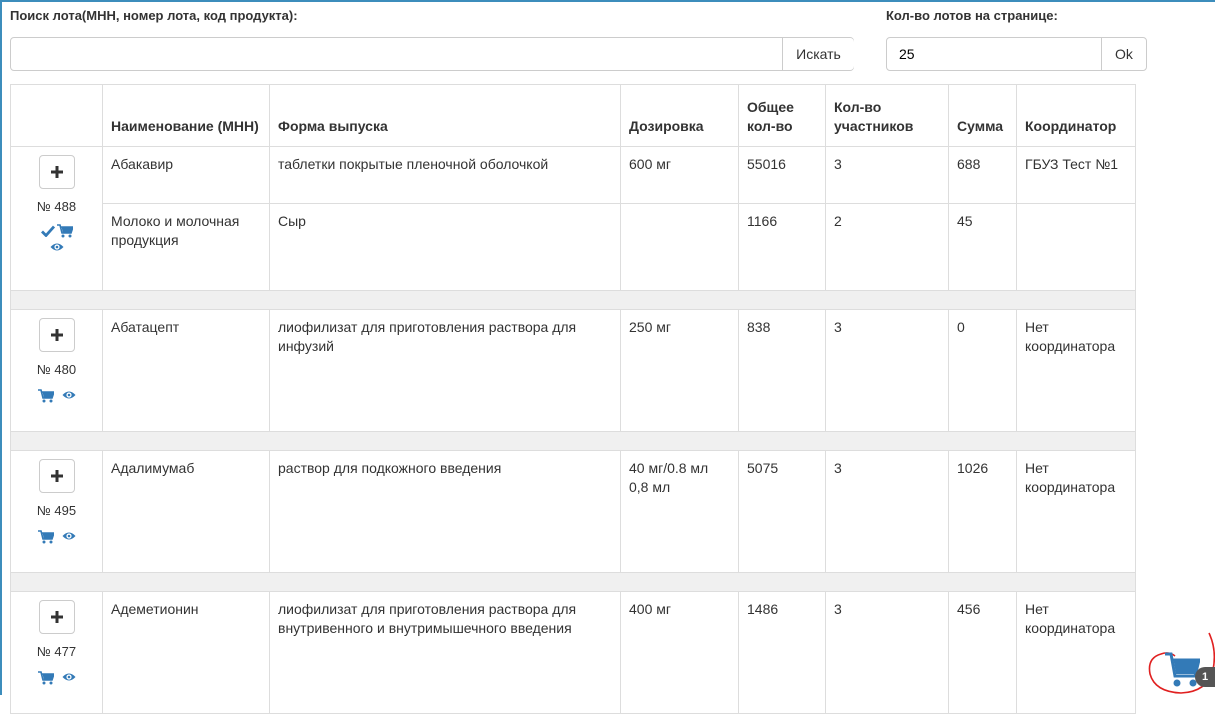 The width and height of the screenshot is (1215, 714). Describe the element at coordinates (982, 175) in the screenshot. I see `cell-sum: 688` at that location.